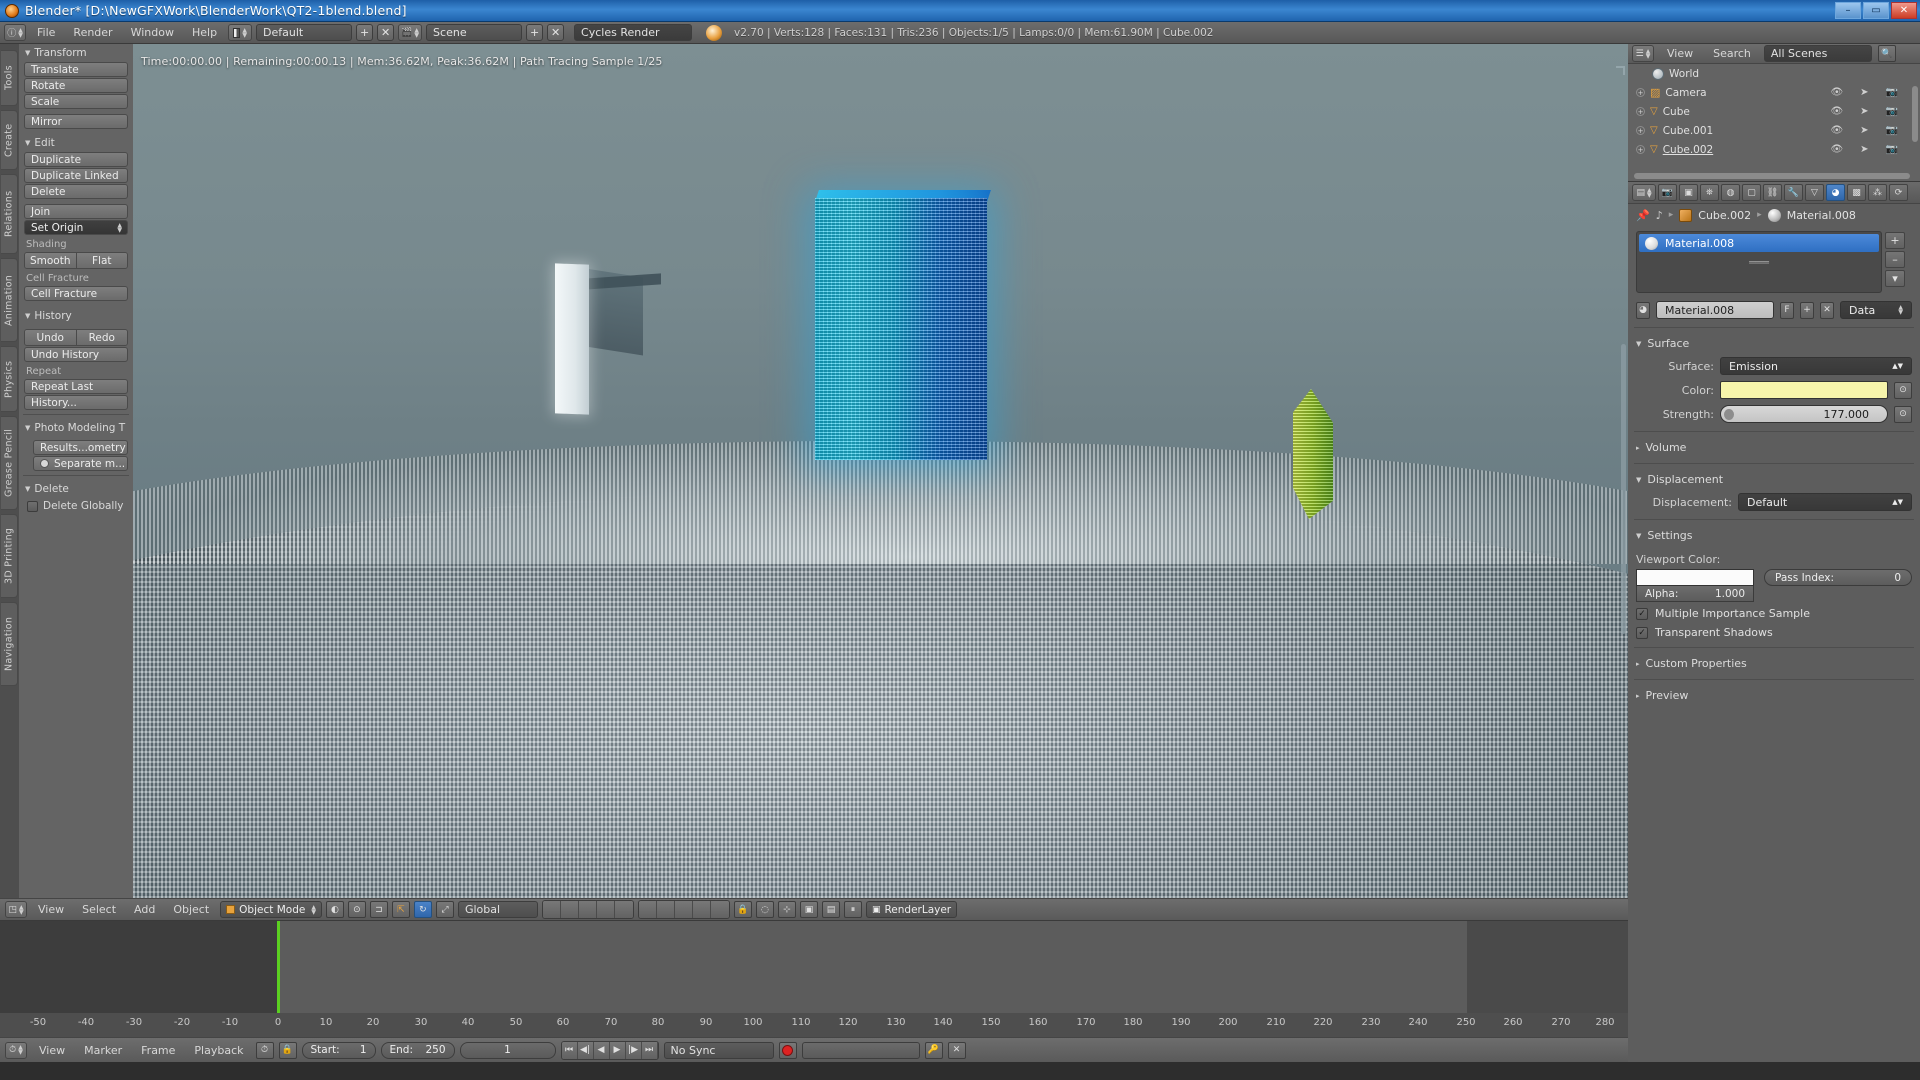  What do you see at coordinates (76, 504) in the screenshot?
I see `delete-globally-checkbox: Delete Globally` at bounding box center [76, 504].